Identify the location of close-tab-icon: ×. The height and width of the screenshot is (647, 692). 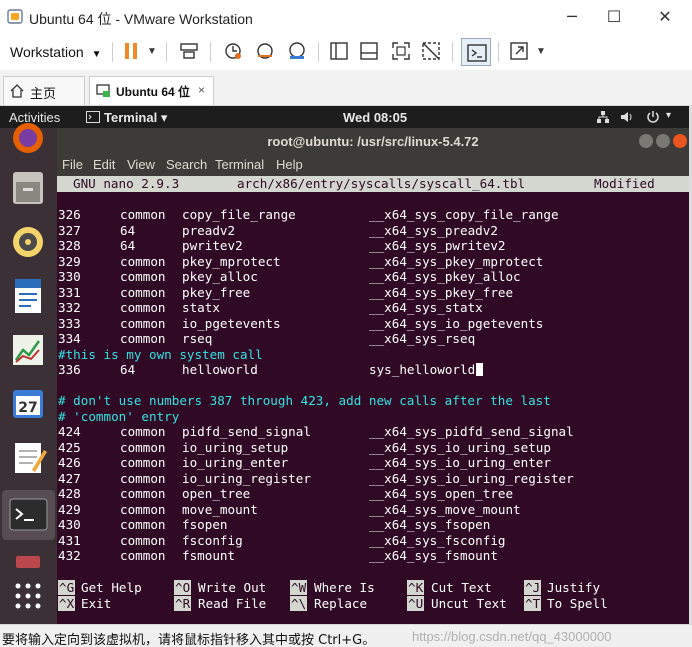
(201, 90).